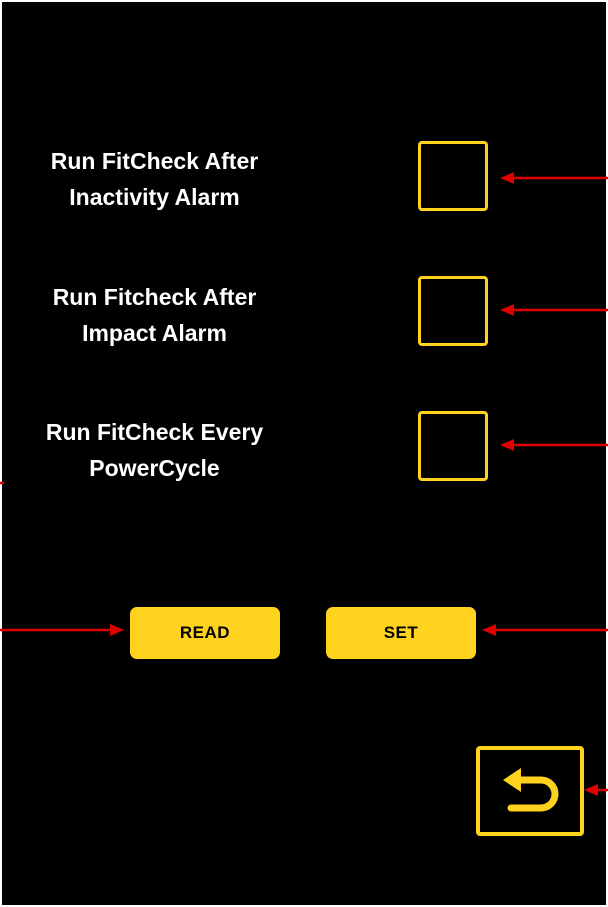 This screenshot has width=608, height=907. Describe the element at coordinates (154, 179) in the screenshot. I see `option-label-inactivity-alarm: Run FitCheck After Inactivity Alarm` at that location.